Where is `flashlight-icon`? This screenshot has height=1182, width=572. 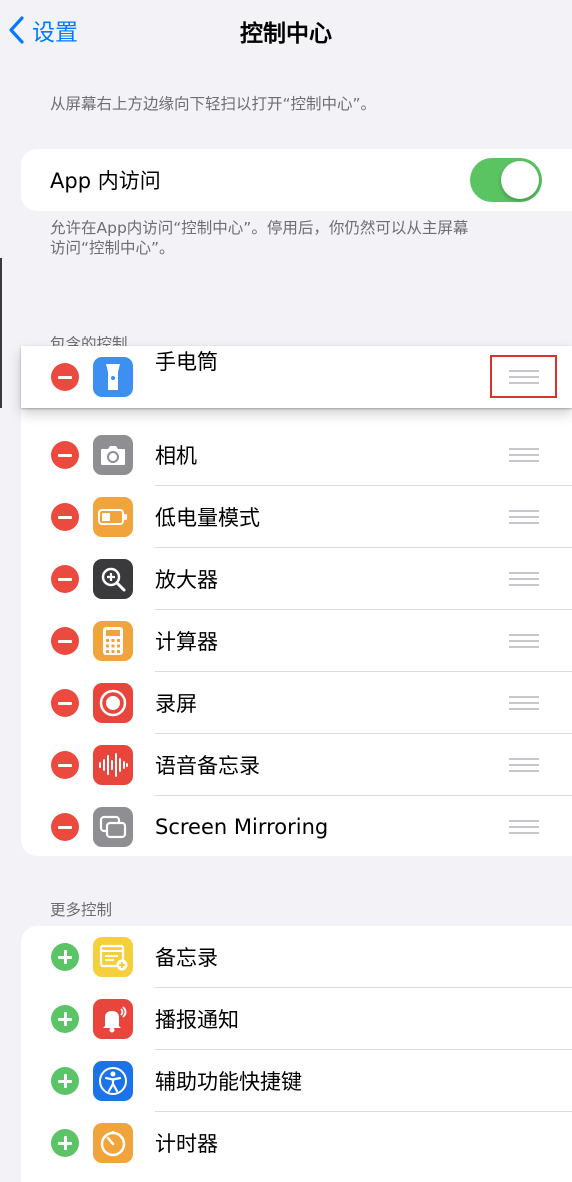
flashlight-icon is located at coordinates (113, 377).